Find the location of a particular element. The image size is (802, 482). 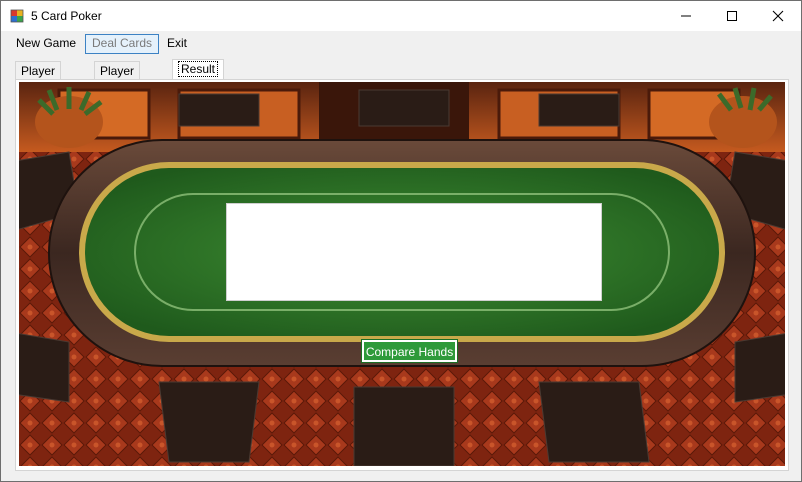

menu-deal-cards: Deal Cards is located at coordinates (122, 44).